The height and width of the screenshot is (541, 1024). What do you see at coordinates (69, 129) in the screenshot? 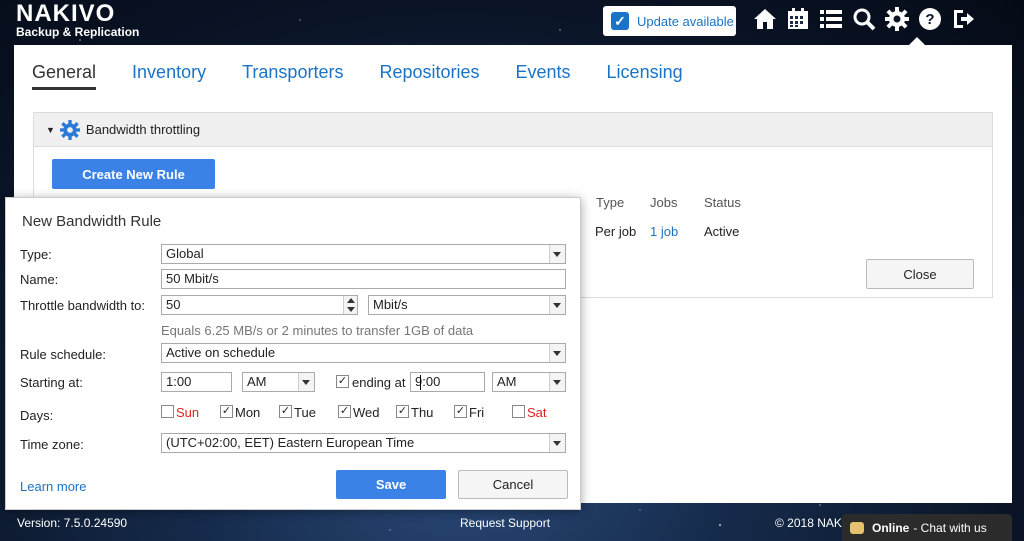
I see `settings-gear-icon` at bounding box center [69, 129].